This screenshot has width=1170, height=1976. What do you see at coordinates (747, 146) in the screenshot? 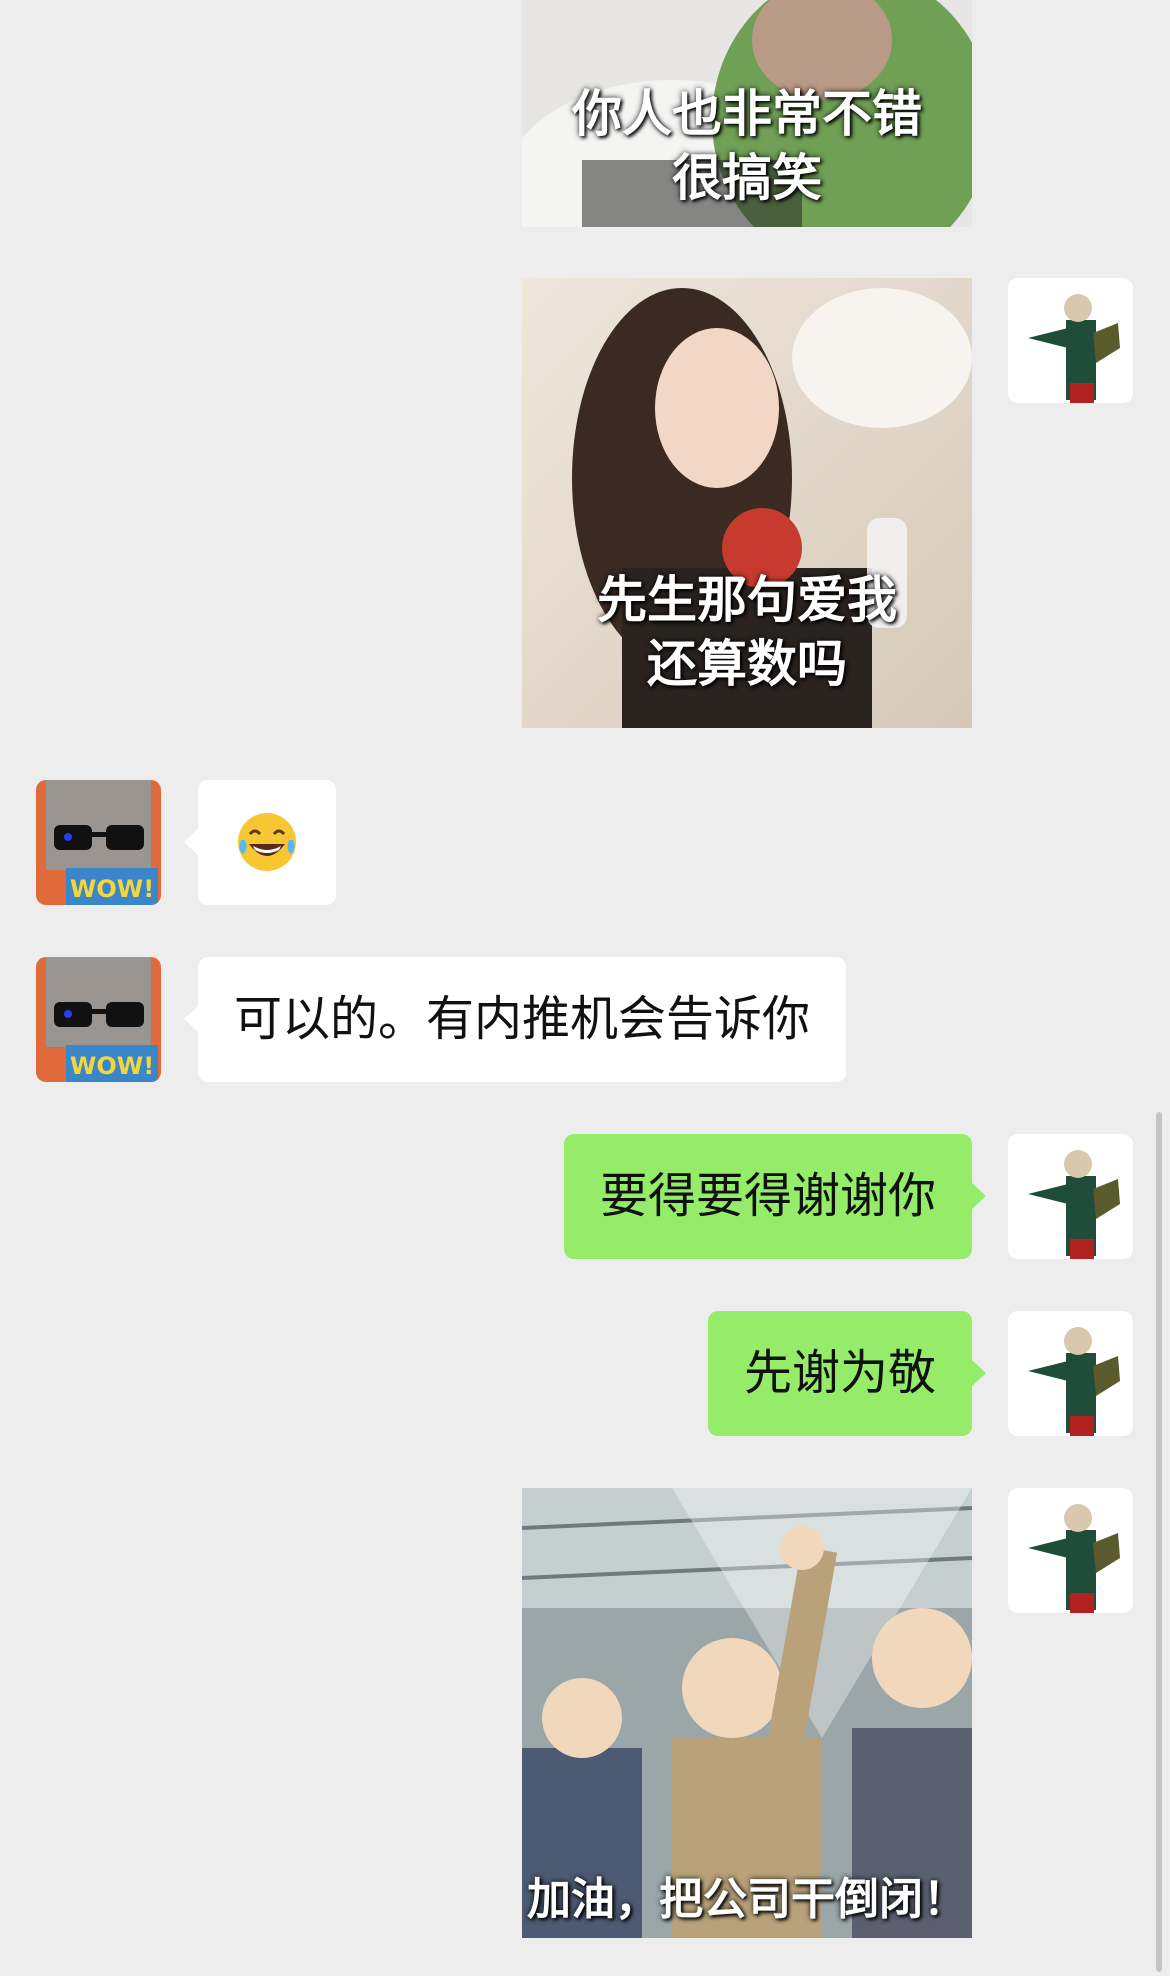
I see `sticker-caption: 你人也非常不错 很搞笑` at bounding box center [747, 146].